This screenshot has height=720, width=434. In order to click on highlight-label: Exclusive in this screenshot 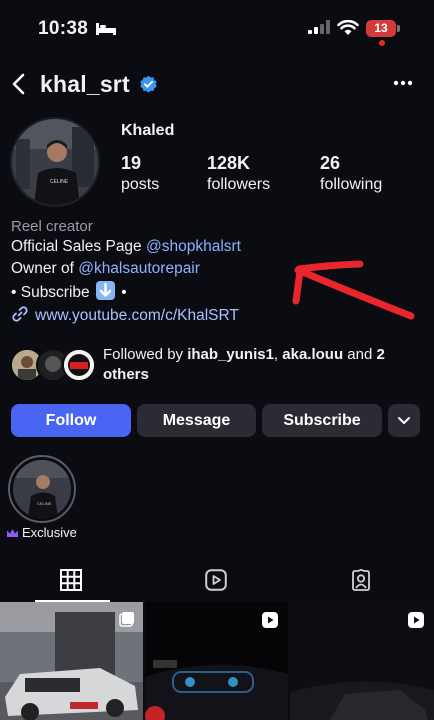, I will do `click(41, 532)`.